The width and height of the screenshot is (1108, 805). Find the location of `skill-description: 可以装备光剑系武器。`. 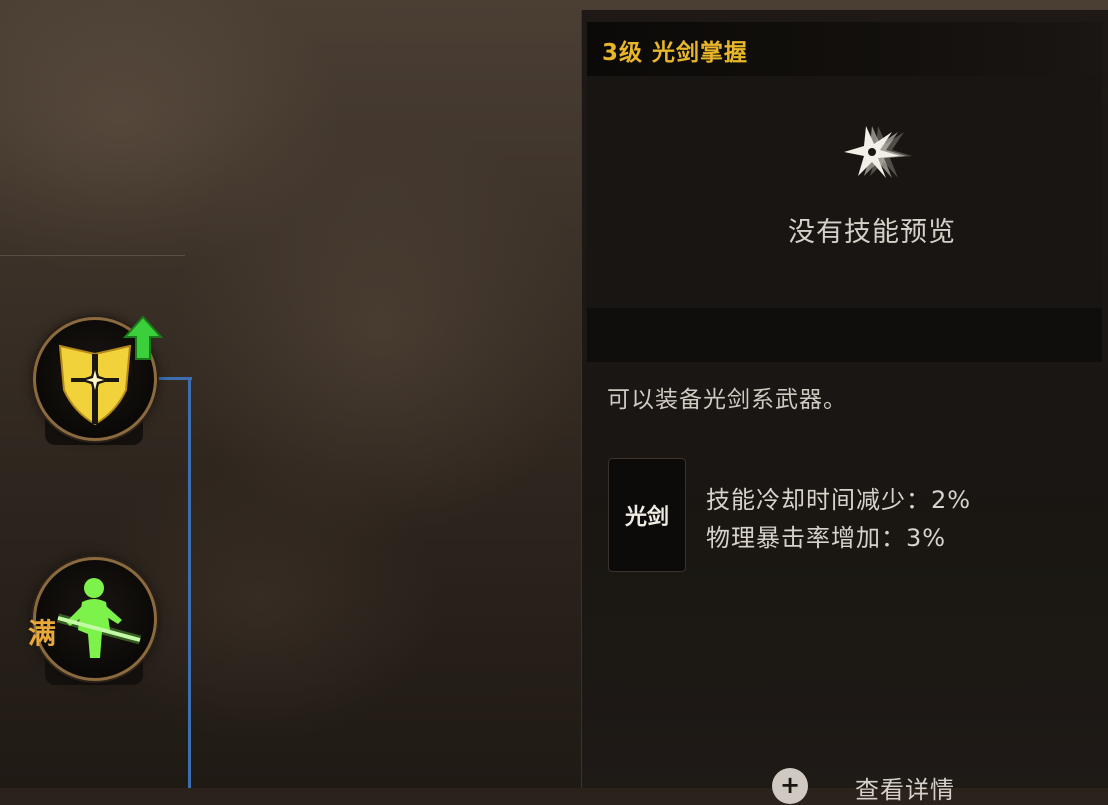

skill-description: 可以装备光剑系武器。 is located at coordinates (727, 400).